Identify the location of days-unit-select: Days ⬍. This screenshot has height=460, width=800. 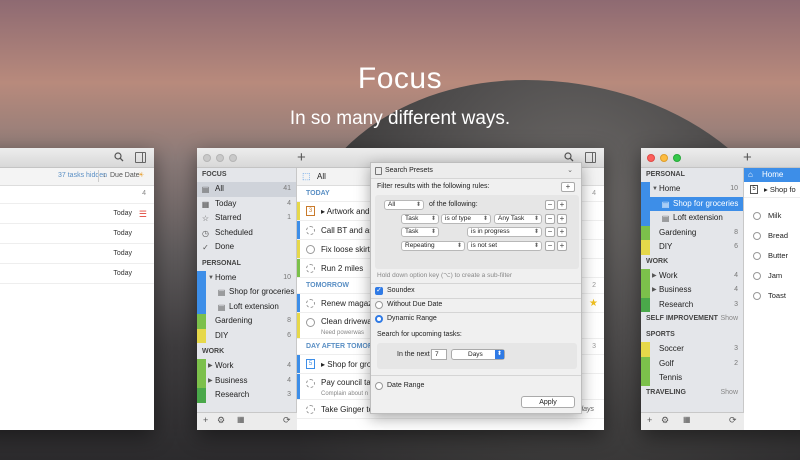
(478, 354).